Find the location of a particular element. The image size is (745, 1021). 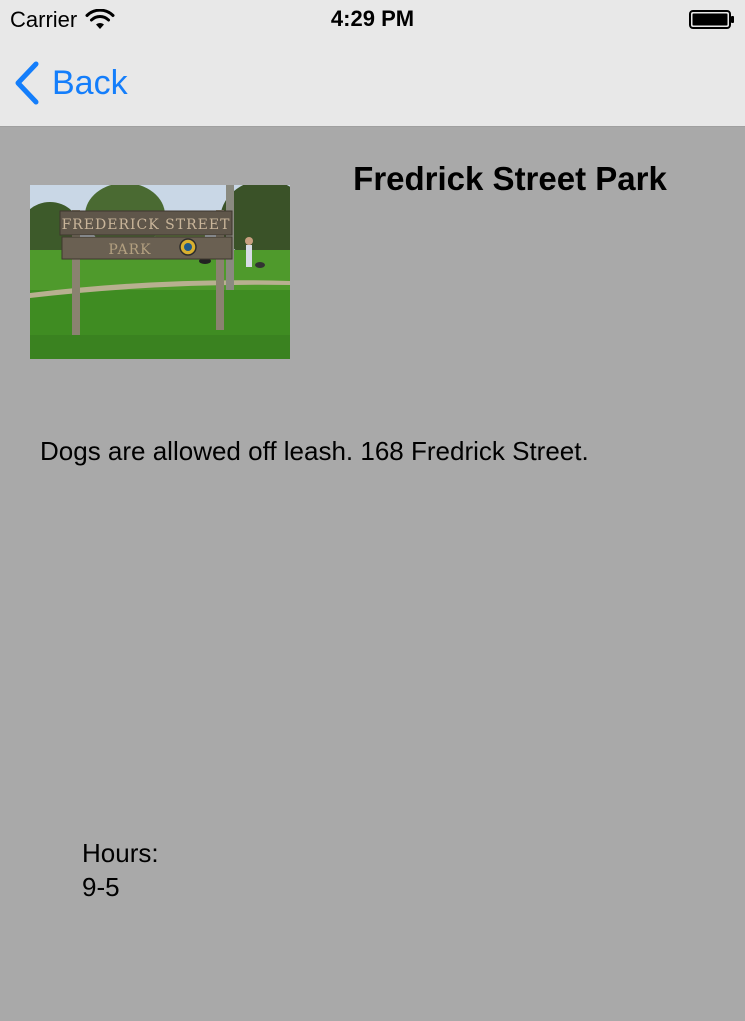

battery-icon is located at coordinates (711, 19).